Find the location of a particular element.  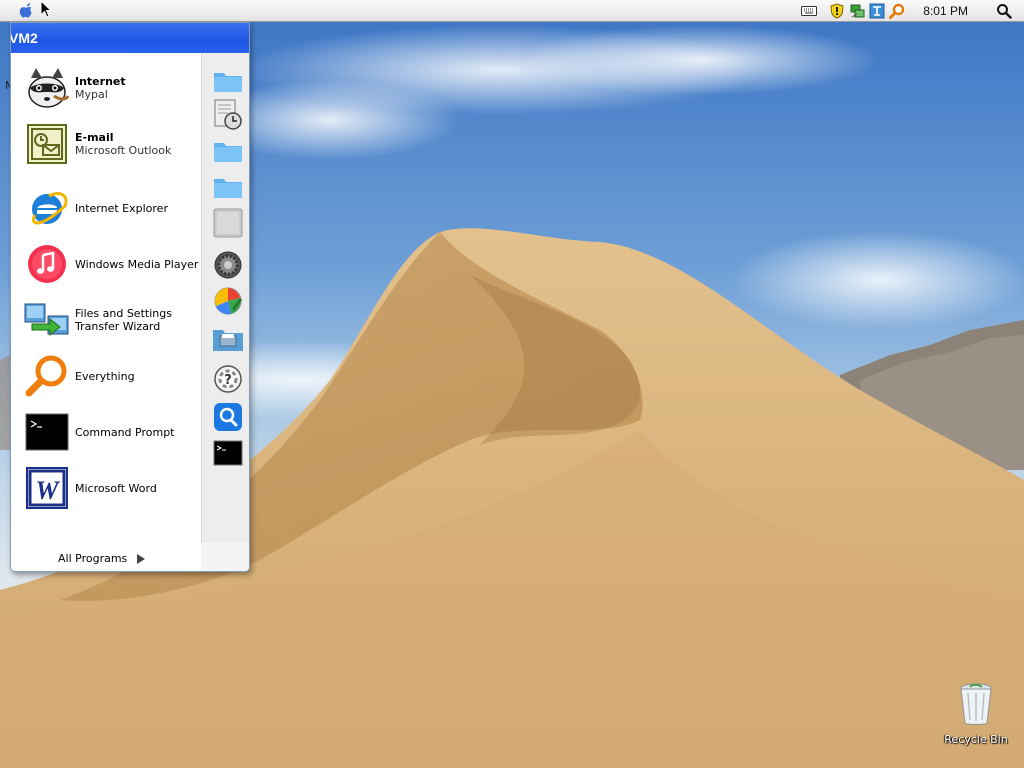

outlook-icon is located at coordinates (47, 144).